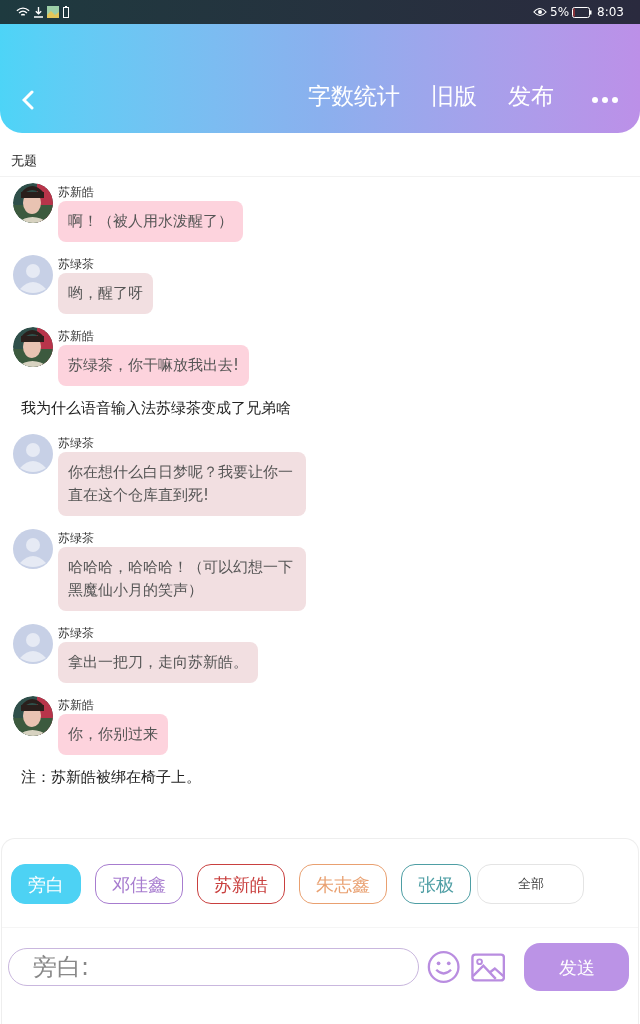  Describe the element at coordinates (105, 293) in the screenshot. I see `message-bubble: 哟，醒了呀` at that location.